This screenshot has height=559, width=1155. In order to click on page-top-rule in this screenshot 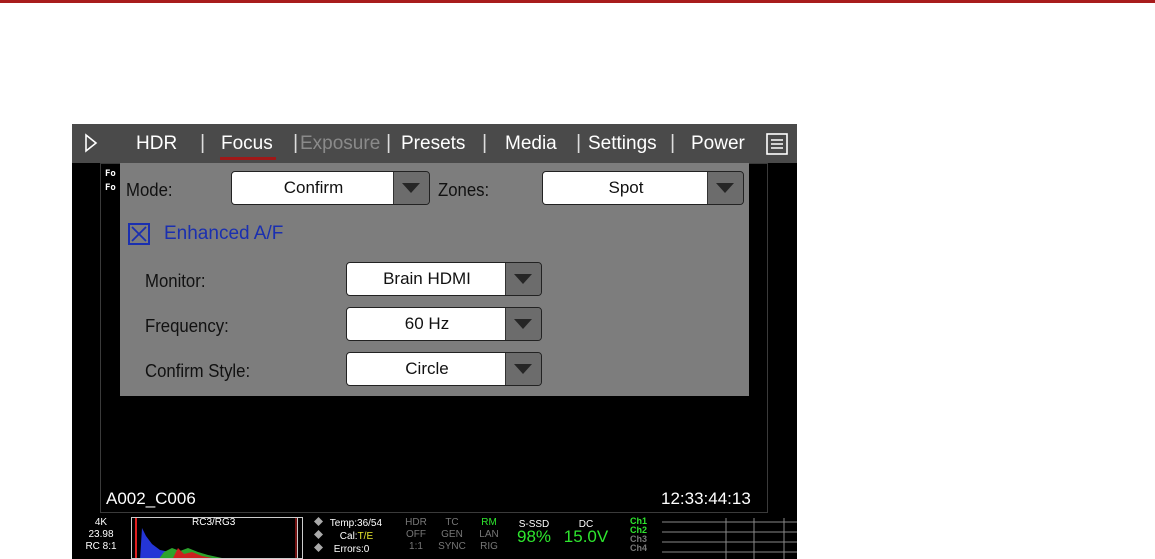, I will do `click(577, 1)`.